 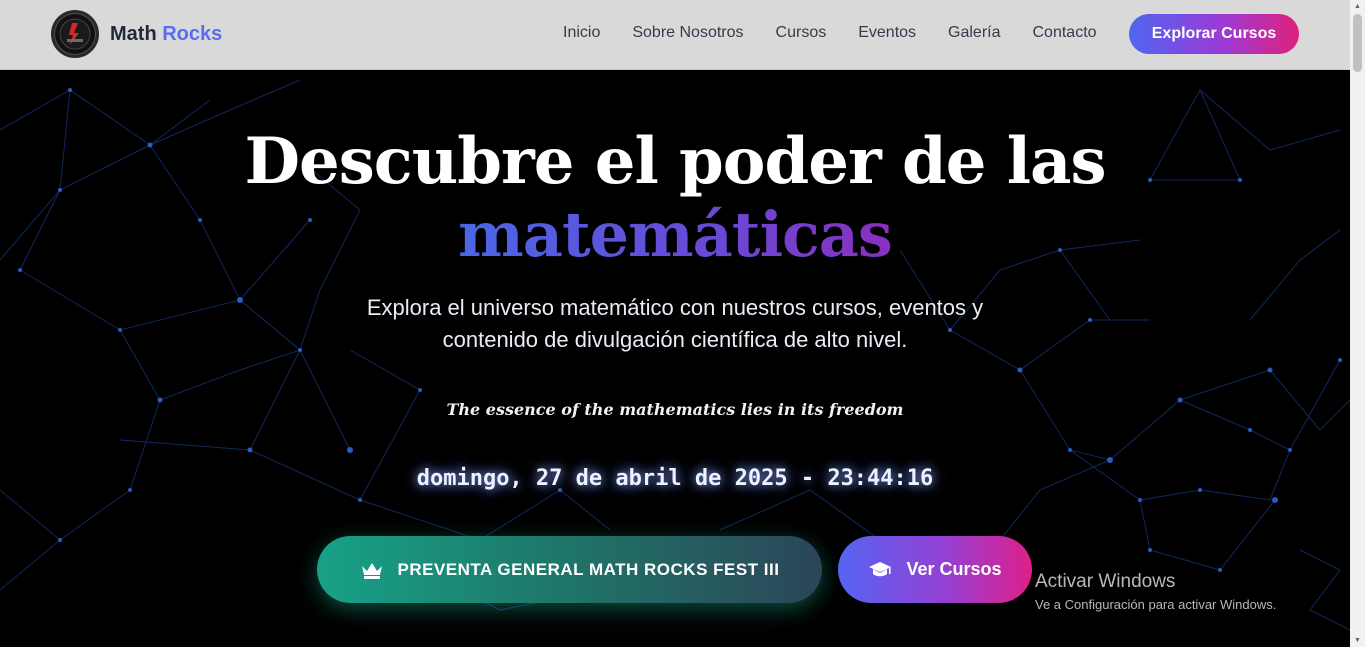 I want to click on scroll-down-arrow-icon: ▼, so click(x=1357, y=640).